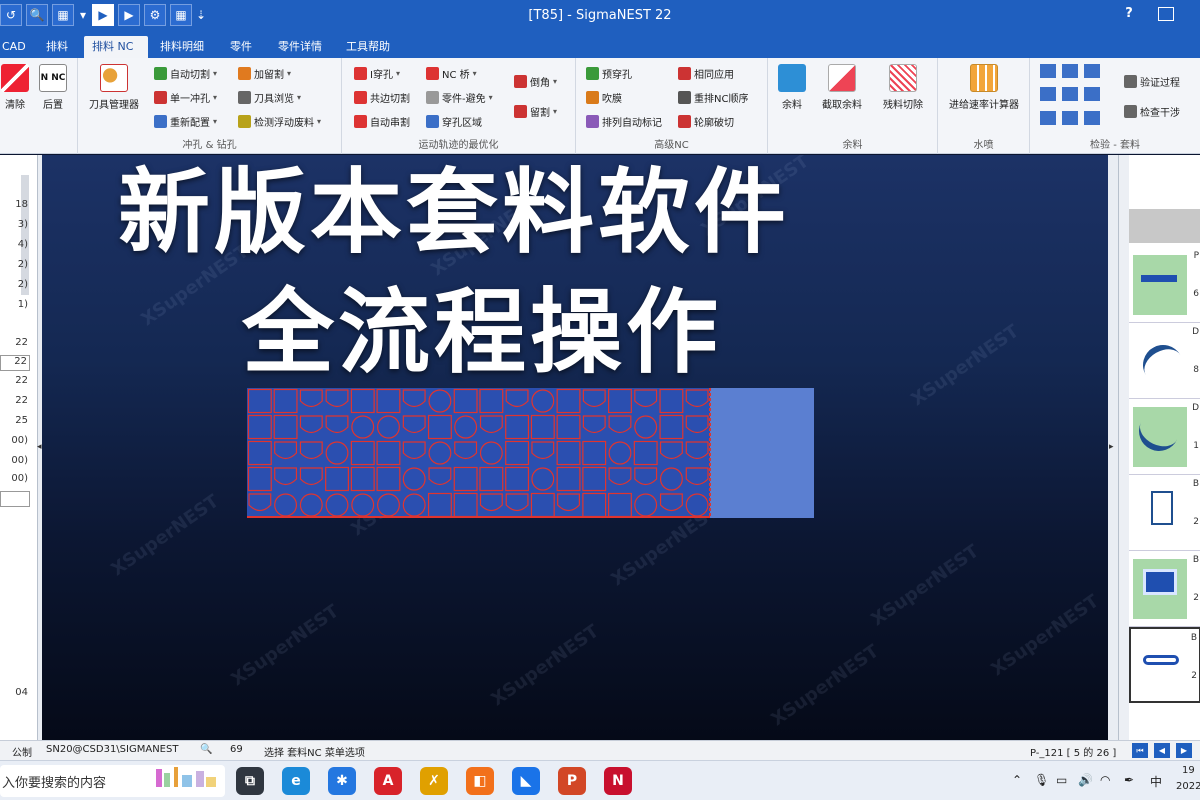 The height and width of the screenshot is (800, 1200). I want to click on left-panel-row: 00), so click(15, 460).